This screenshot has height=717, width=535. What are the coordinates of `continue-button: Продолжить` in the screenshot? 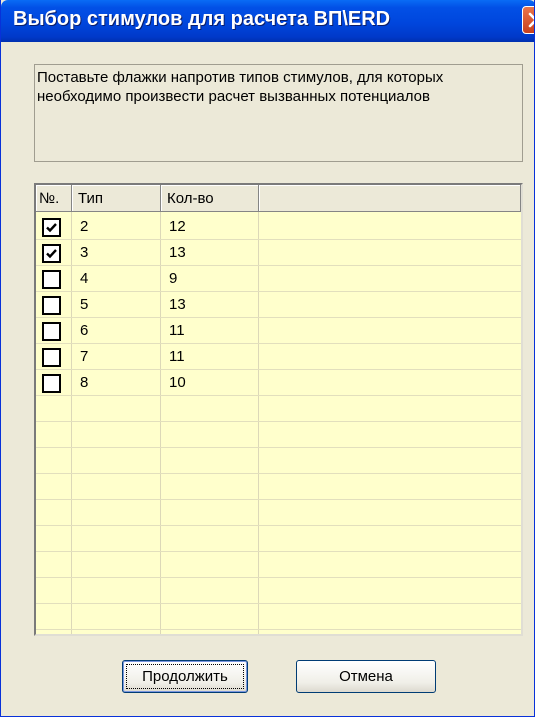 It's located at (185, 676).